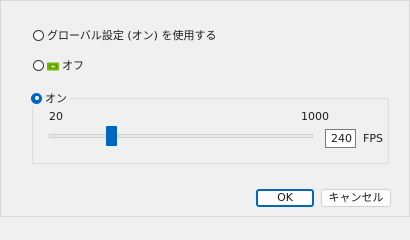 The height and width of the screenshot is (240, 410). I want to click on global-setting-option: グローバル設定 (オン) を使用する, so click(124, 35).